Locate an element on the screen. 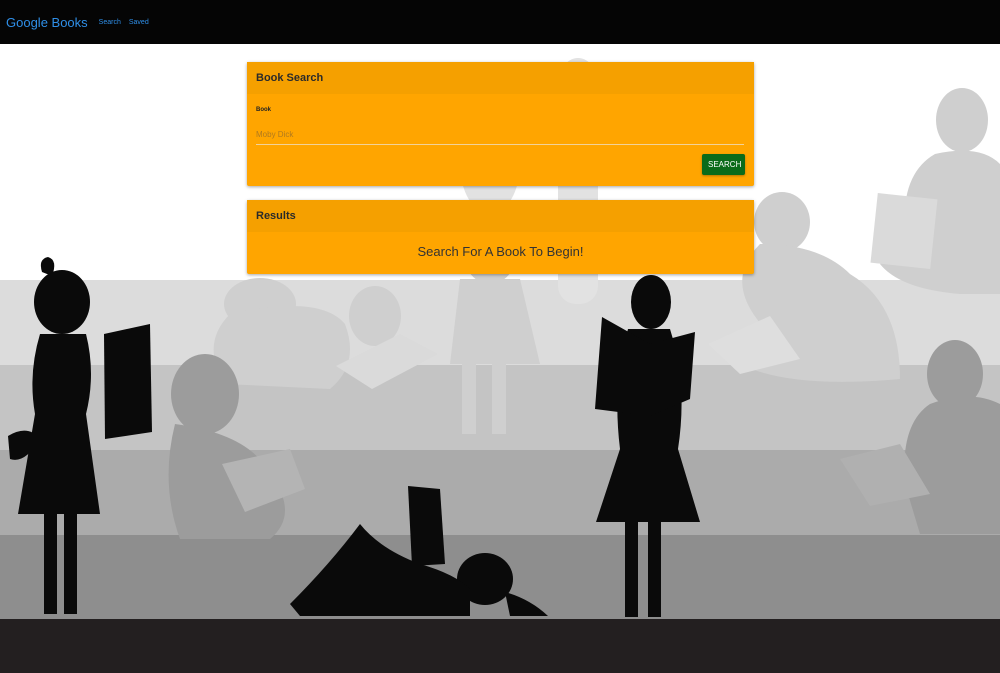 This screenshot has height=673, width=1000. book-search-input is located at coordinates (500, 134).